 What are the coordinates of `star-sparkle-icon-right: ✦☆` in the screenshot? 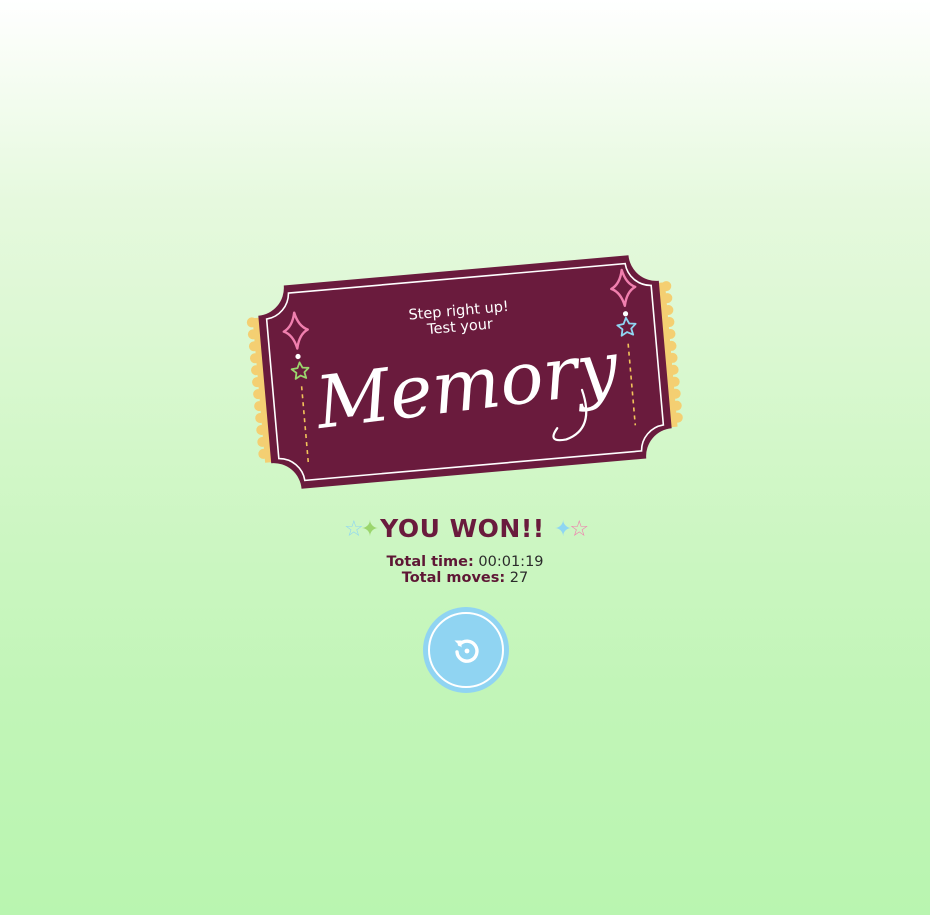 It's located at (571, 529).